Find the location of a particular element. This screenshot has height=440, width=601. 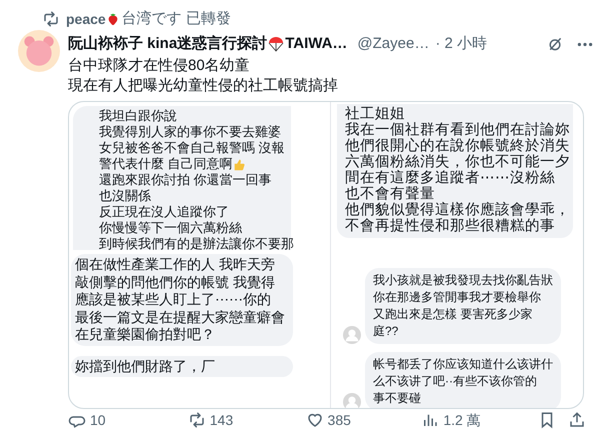

more-icon is located at coordinates (585, 44).